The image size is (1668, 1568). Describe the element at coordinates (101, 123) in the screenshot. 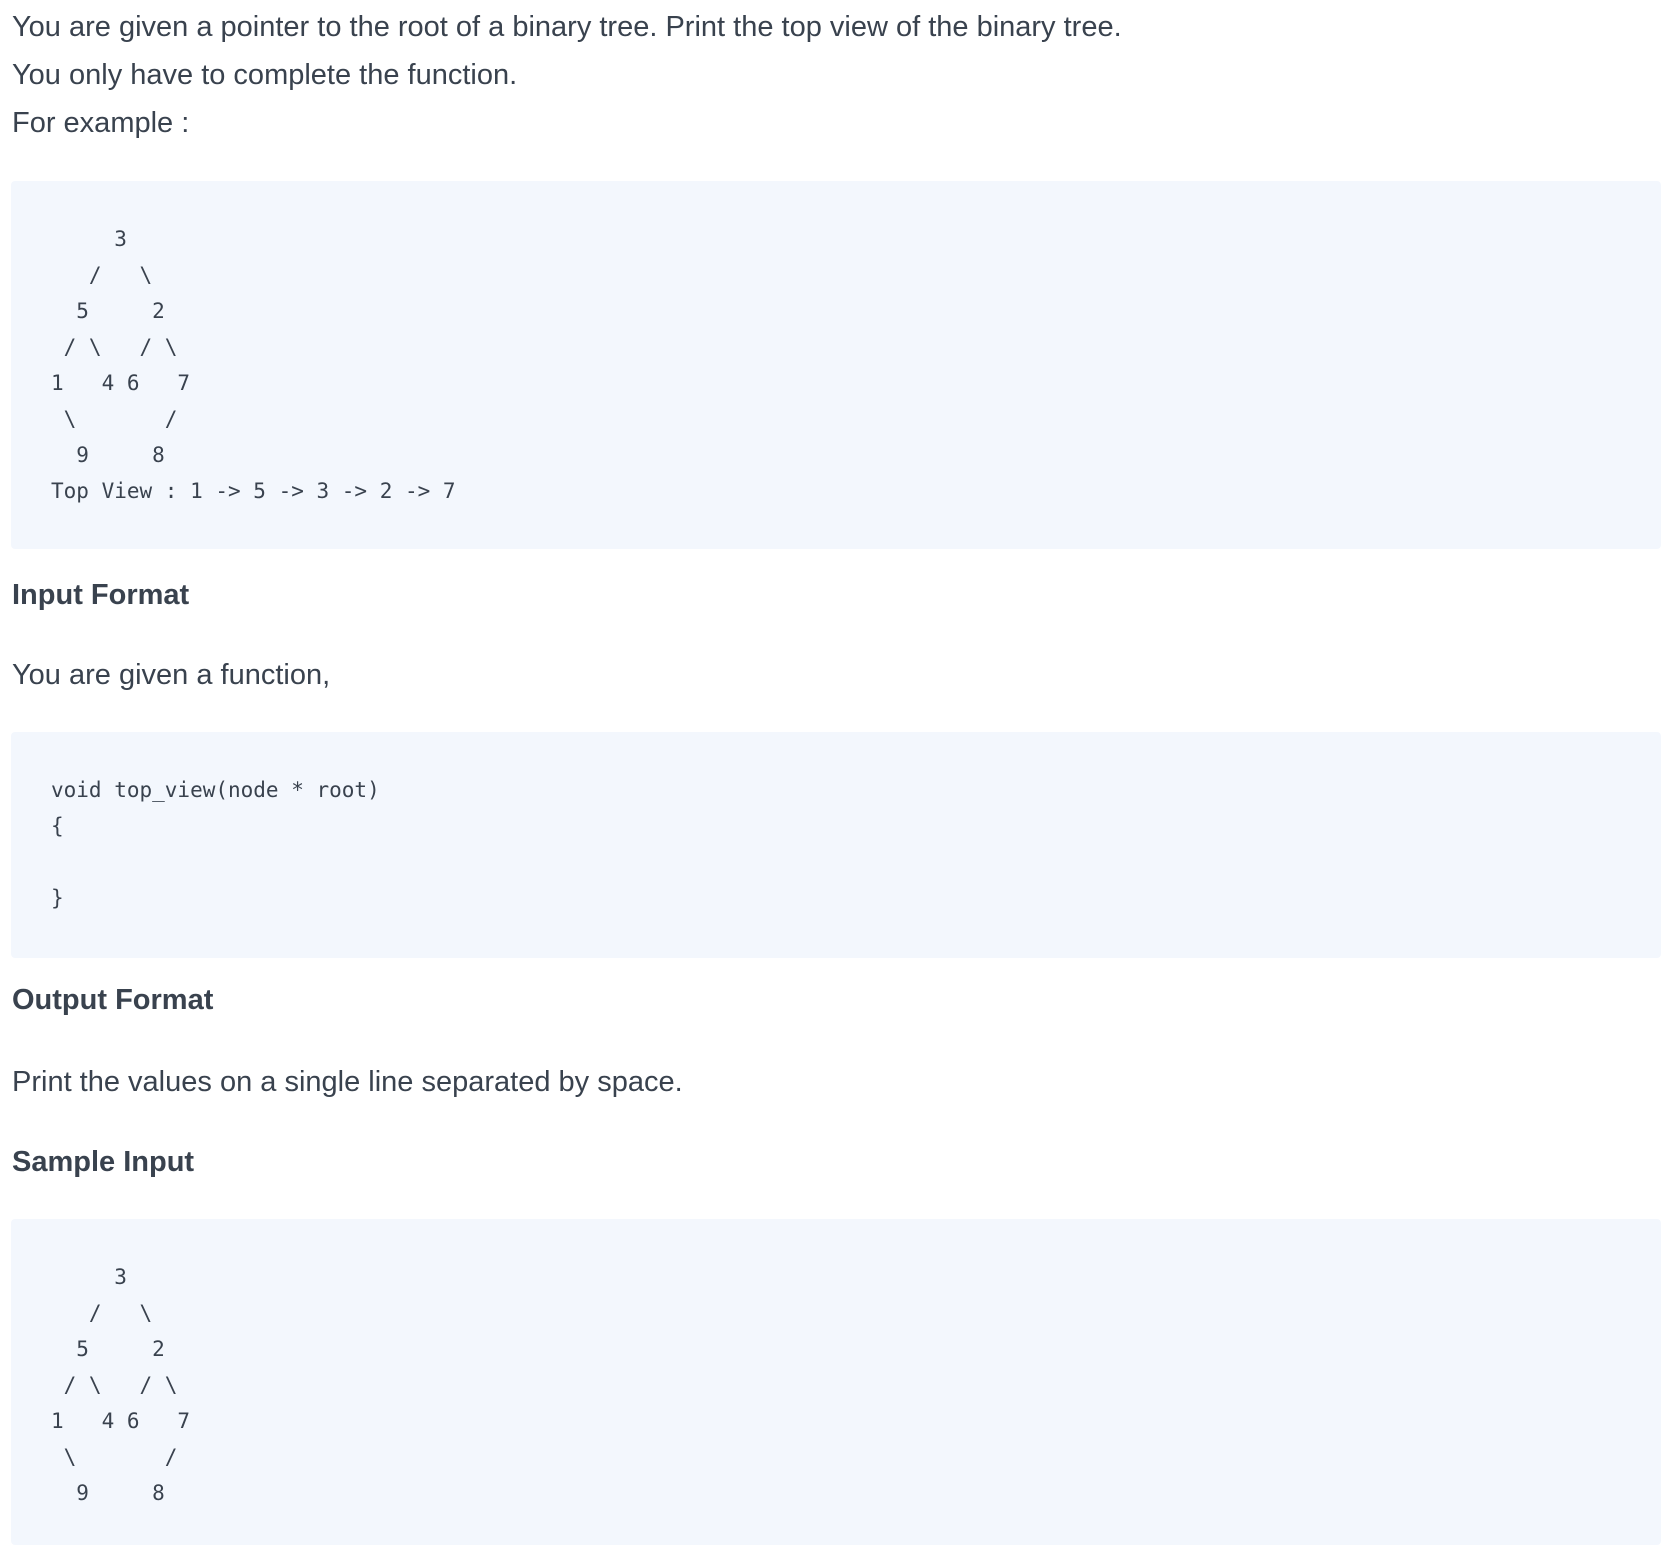

I see `intro-line: For example :` at that location.